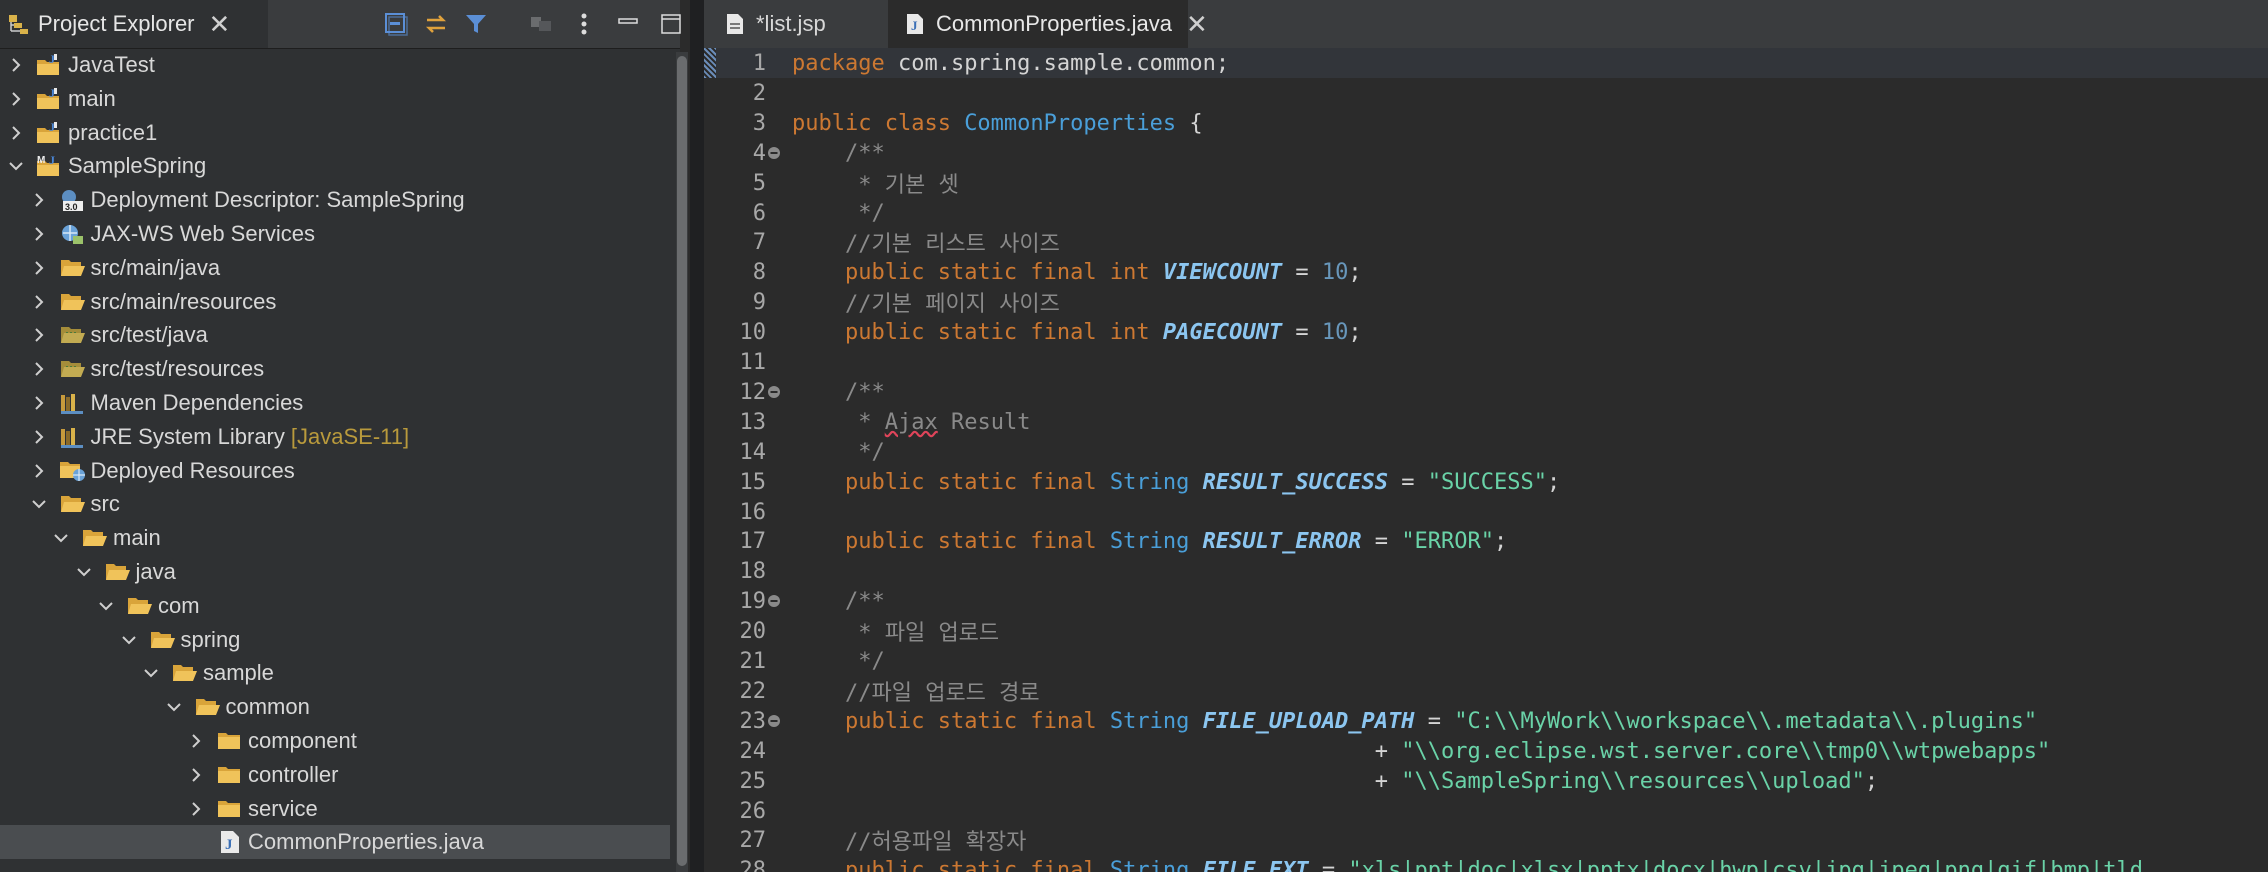 This screenshot has height=872, width=2268. Describe the element at coordinates (1486, 153) in the screenshot. I see `code-line: 4 /**` at that location.